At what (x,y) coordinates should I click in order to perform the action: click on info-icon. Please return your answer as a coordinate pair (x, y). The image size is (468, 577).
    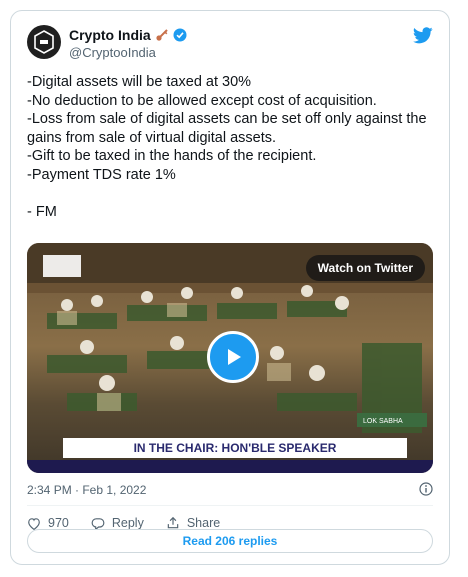
    Looking at the image, I should click on (426, 489).